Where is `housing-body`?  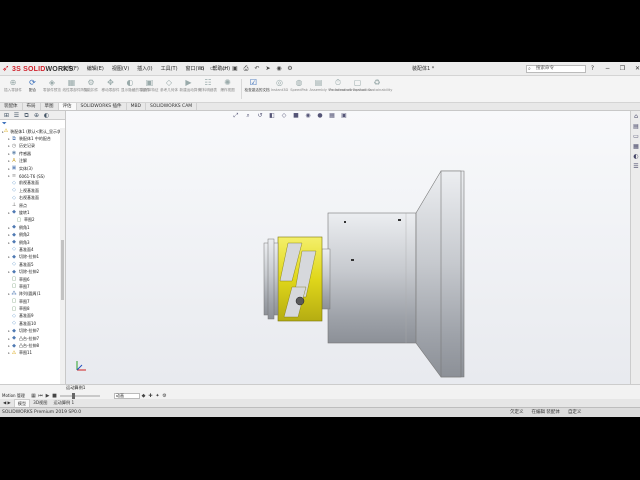
housing-body is located at coordinates (396, 274).